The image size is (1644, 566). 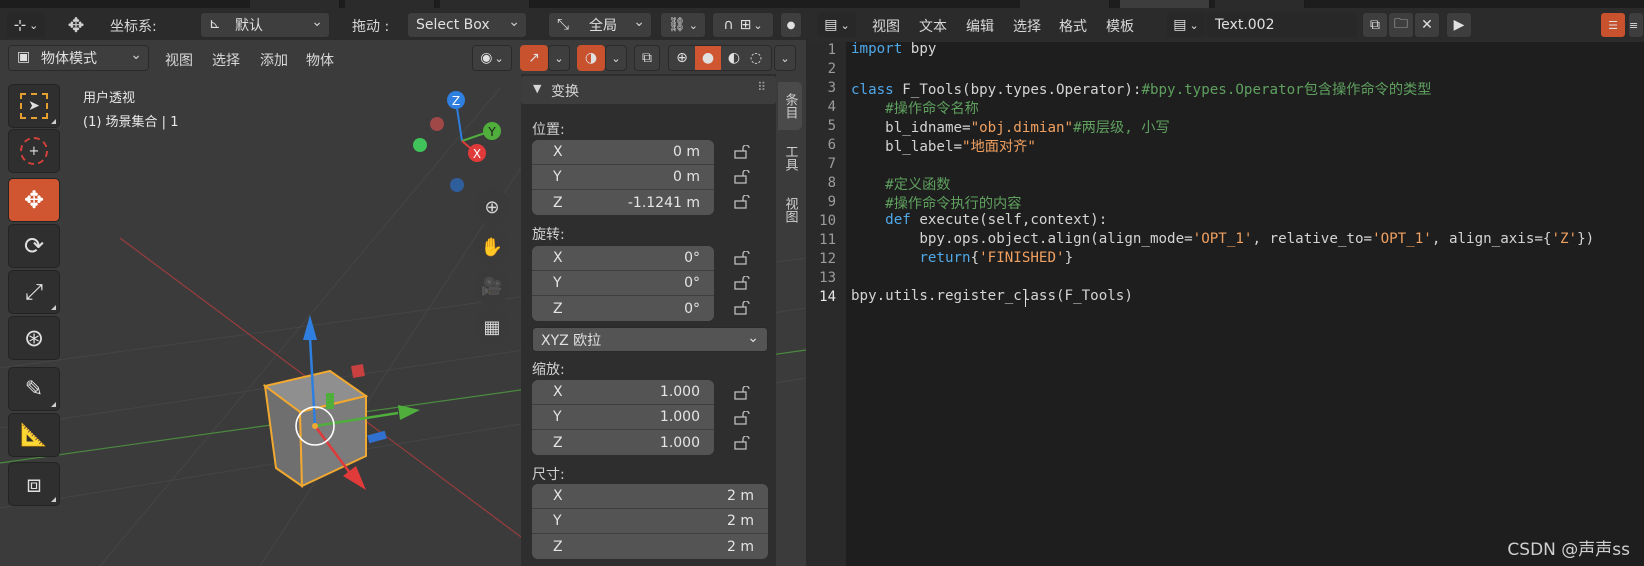 I want to click on rotation-y-field: Y 0°, so click(x=623, y=283).